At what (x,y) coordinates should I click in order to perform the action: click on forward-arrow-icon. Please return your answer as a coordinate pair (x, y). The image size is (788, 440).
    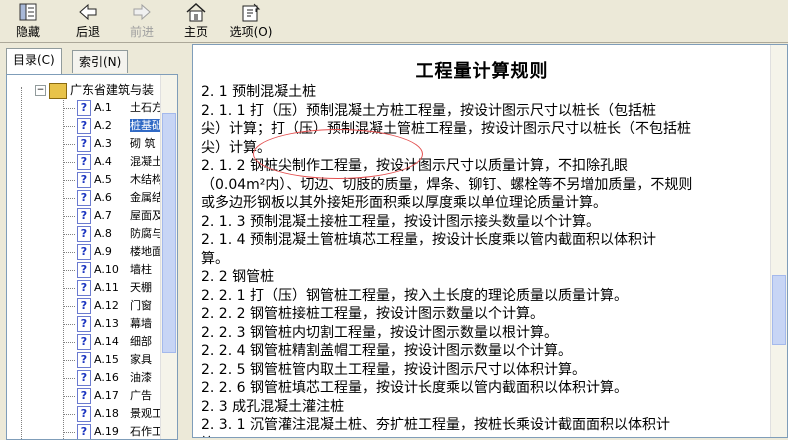
    Looking at the image, I should click on (142, 12).